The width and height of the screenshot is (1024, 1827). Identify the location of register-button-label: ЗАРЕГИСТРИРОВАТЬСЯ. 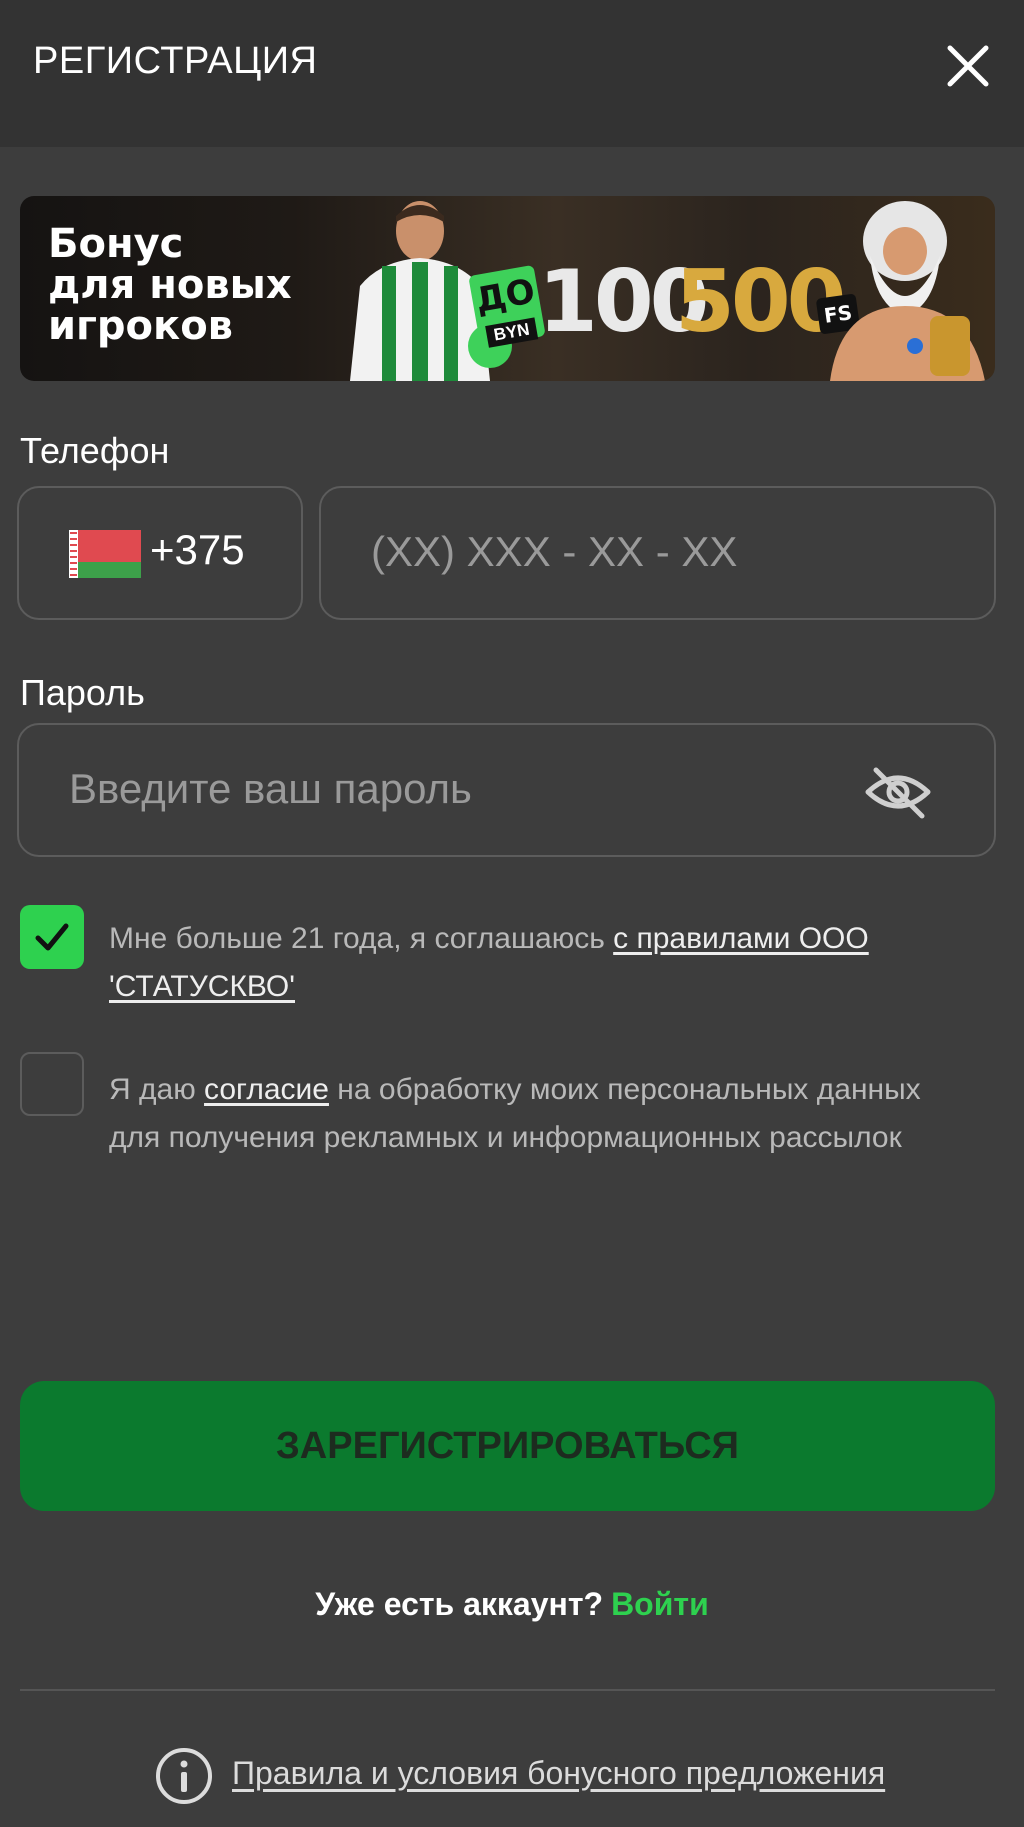
(507, 1446).